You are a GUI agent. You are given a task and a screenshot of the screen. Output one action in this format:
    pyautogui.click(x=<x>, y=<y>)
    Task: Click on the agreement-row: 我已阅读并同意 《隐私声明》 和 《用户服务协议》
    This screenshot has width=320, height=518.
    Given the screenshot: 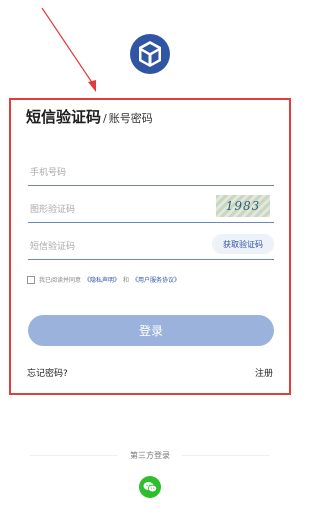 What is the action you would take?
    pyautogui.click(x=105, y=279)
    